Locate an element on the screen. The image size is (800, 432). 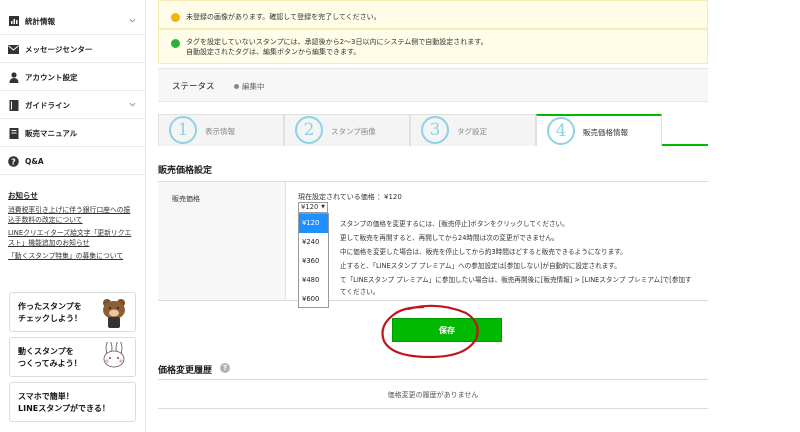
promo-text: 作ったスタンプを チェックしよう！ is located at coordinates (50, 312).